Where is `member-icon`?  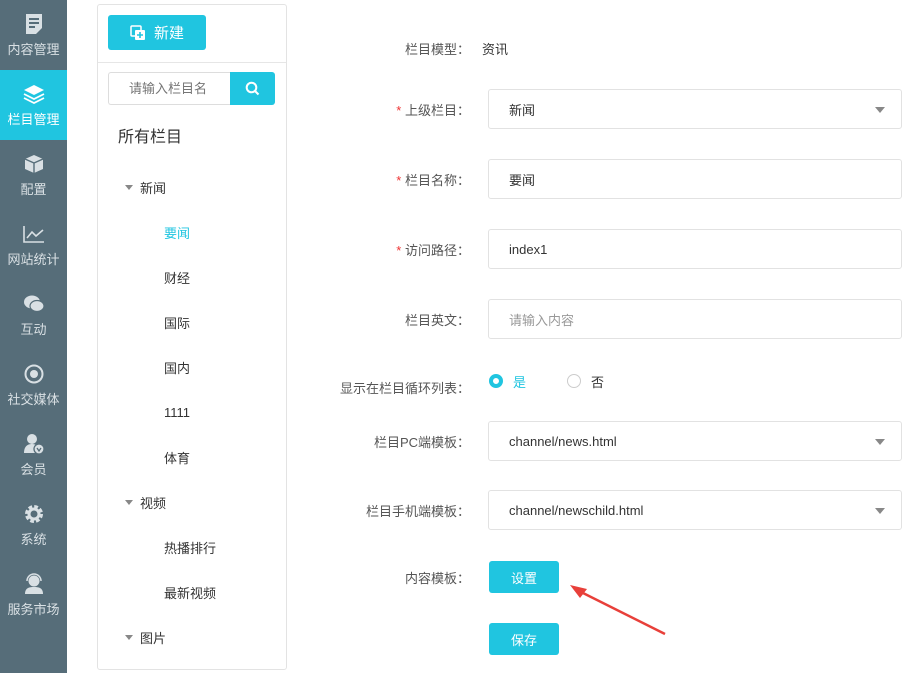
member-icon is located at coordinates (34, 444).